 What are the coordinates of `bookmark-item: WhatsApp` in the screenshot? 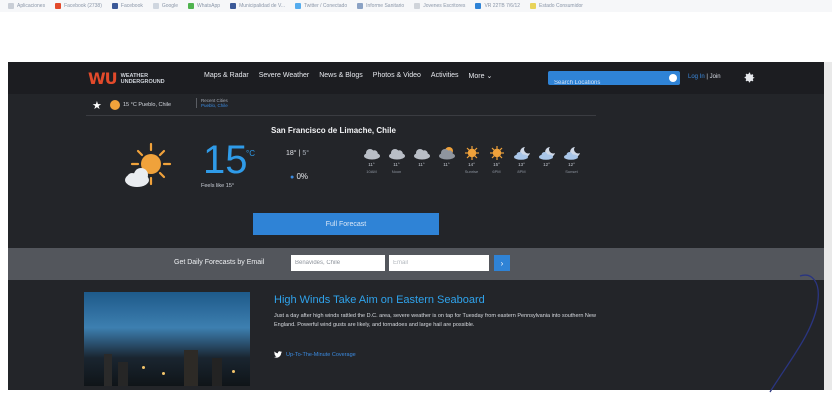 It's located at (203, 6).